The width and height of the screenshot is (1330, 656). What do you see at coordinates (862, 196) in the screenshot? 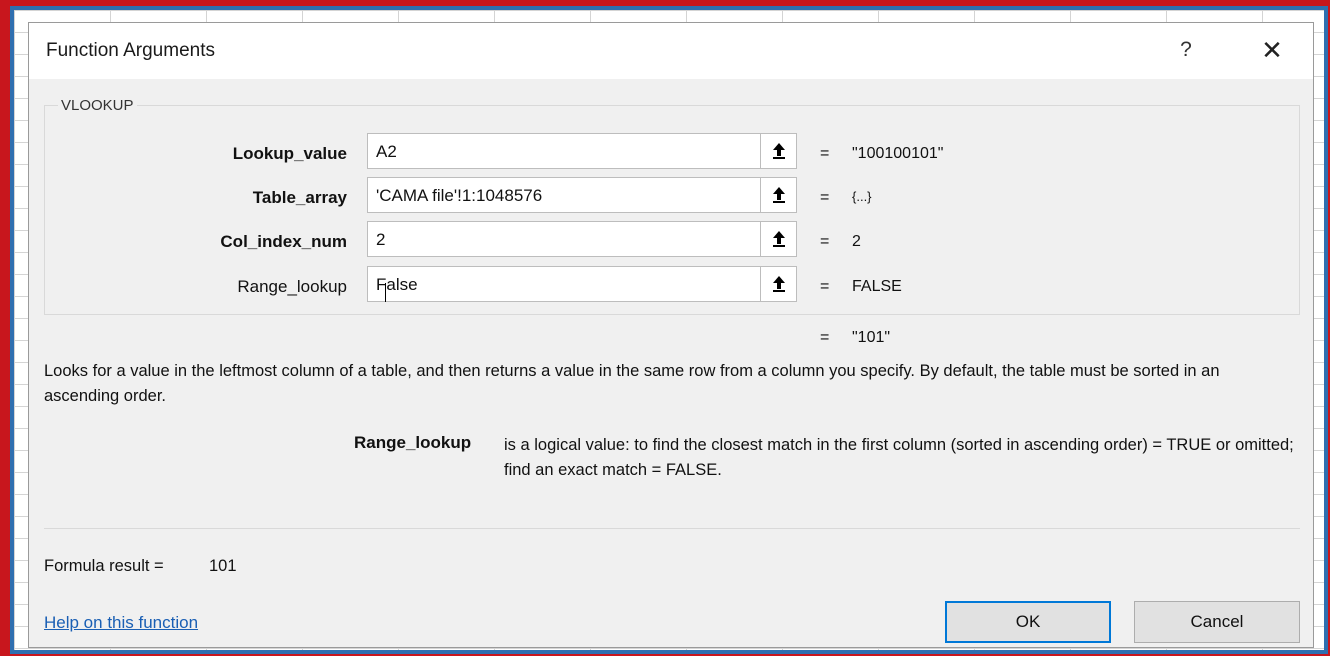
I see `arg-result-table-array: {...}` at bounding box center [862, 196].